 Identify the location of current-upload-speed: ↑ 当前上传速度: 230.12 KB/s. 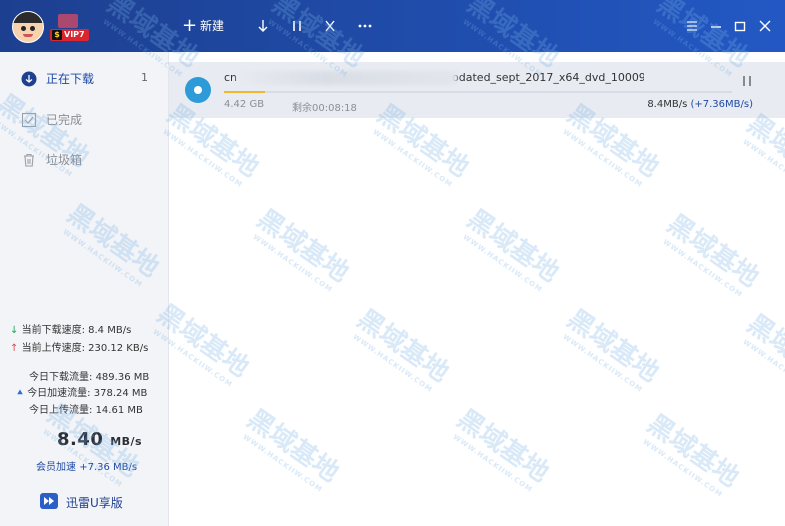
(79, 348).